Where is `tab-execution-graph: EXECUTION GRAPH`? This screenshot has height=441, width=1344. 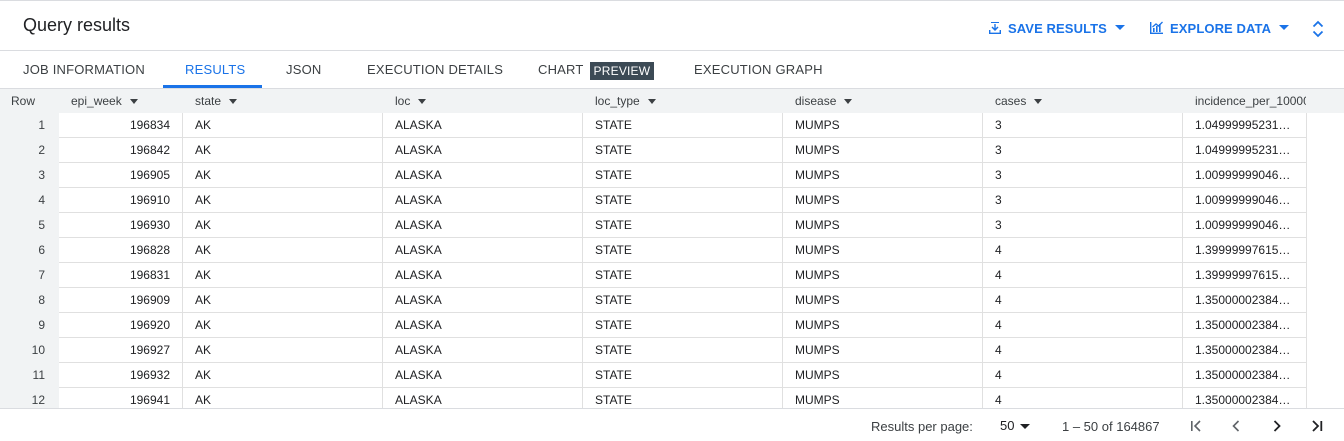
tab-execution-graph: EXECUTION GRAPH is located at coordinates (758, 69).